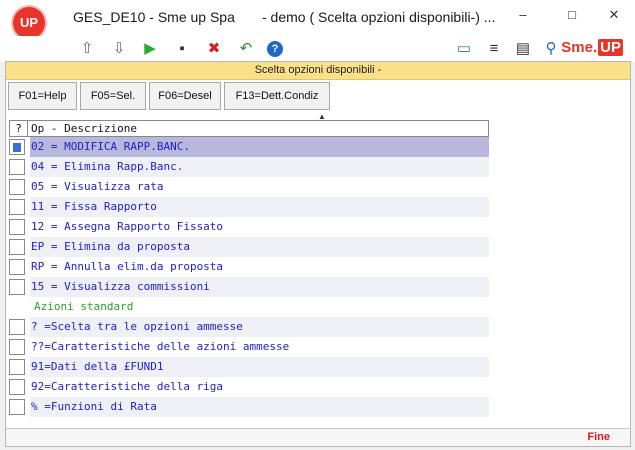  What do you see at coordinates (97, 186) in the screenshot?
I see `option-text: 05 = Visualizza rata` at bounding box center [97, 186].